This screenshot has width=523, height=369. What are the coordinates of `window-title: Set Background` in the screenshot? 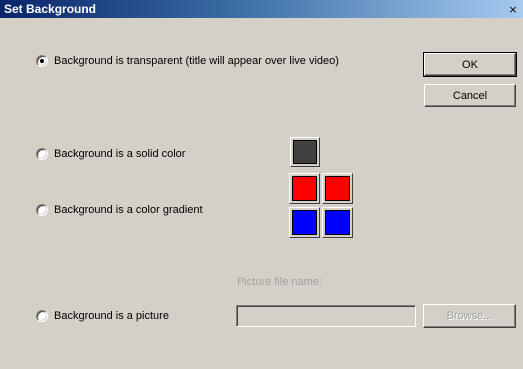 It's located at (50, 9).